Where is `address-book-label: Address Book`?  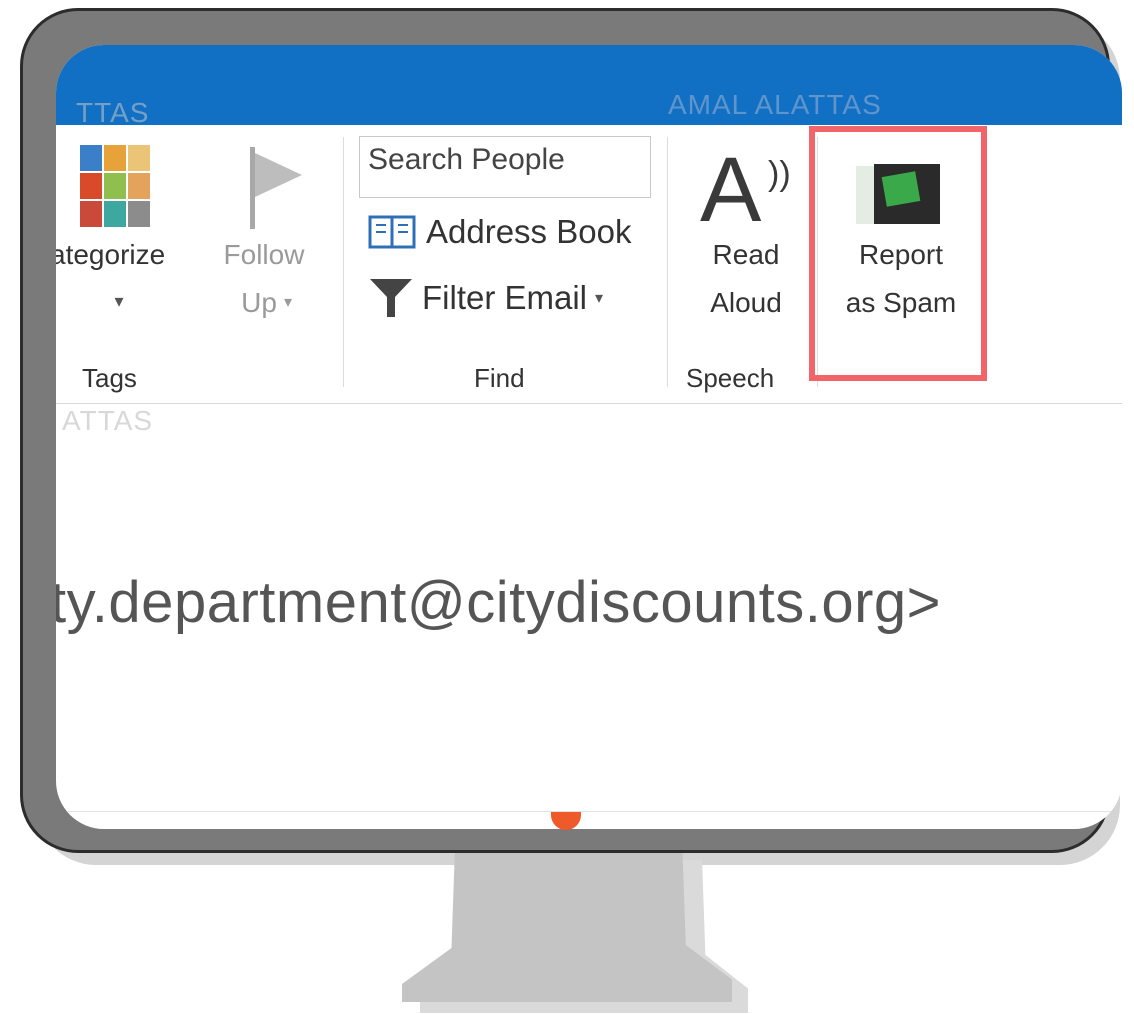
address-book-label: Address Book is located at coordinates (529, 231).